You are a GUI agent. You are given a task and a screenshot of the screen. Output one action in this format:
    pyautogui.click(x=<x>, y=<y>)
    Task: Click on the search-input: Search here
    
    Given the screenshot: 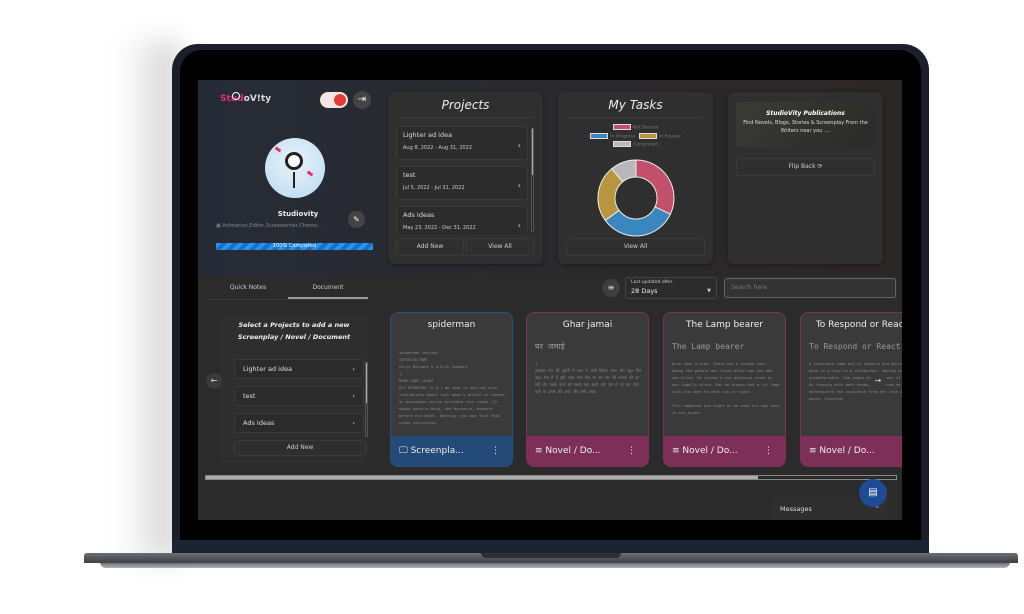 What is the action you would take?
    pyautogui.click(x=810, y=288)
    